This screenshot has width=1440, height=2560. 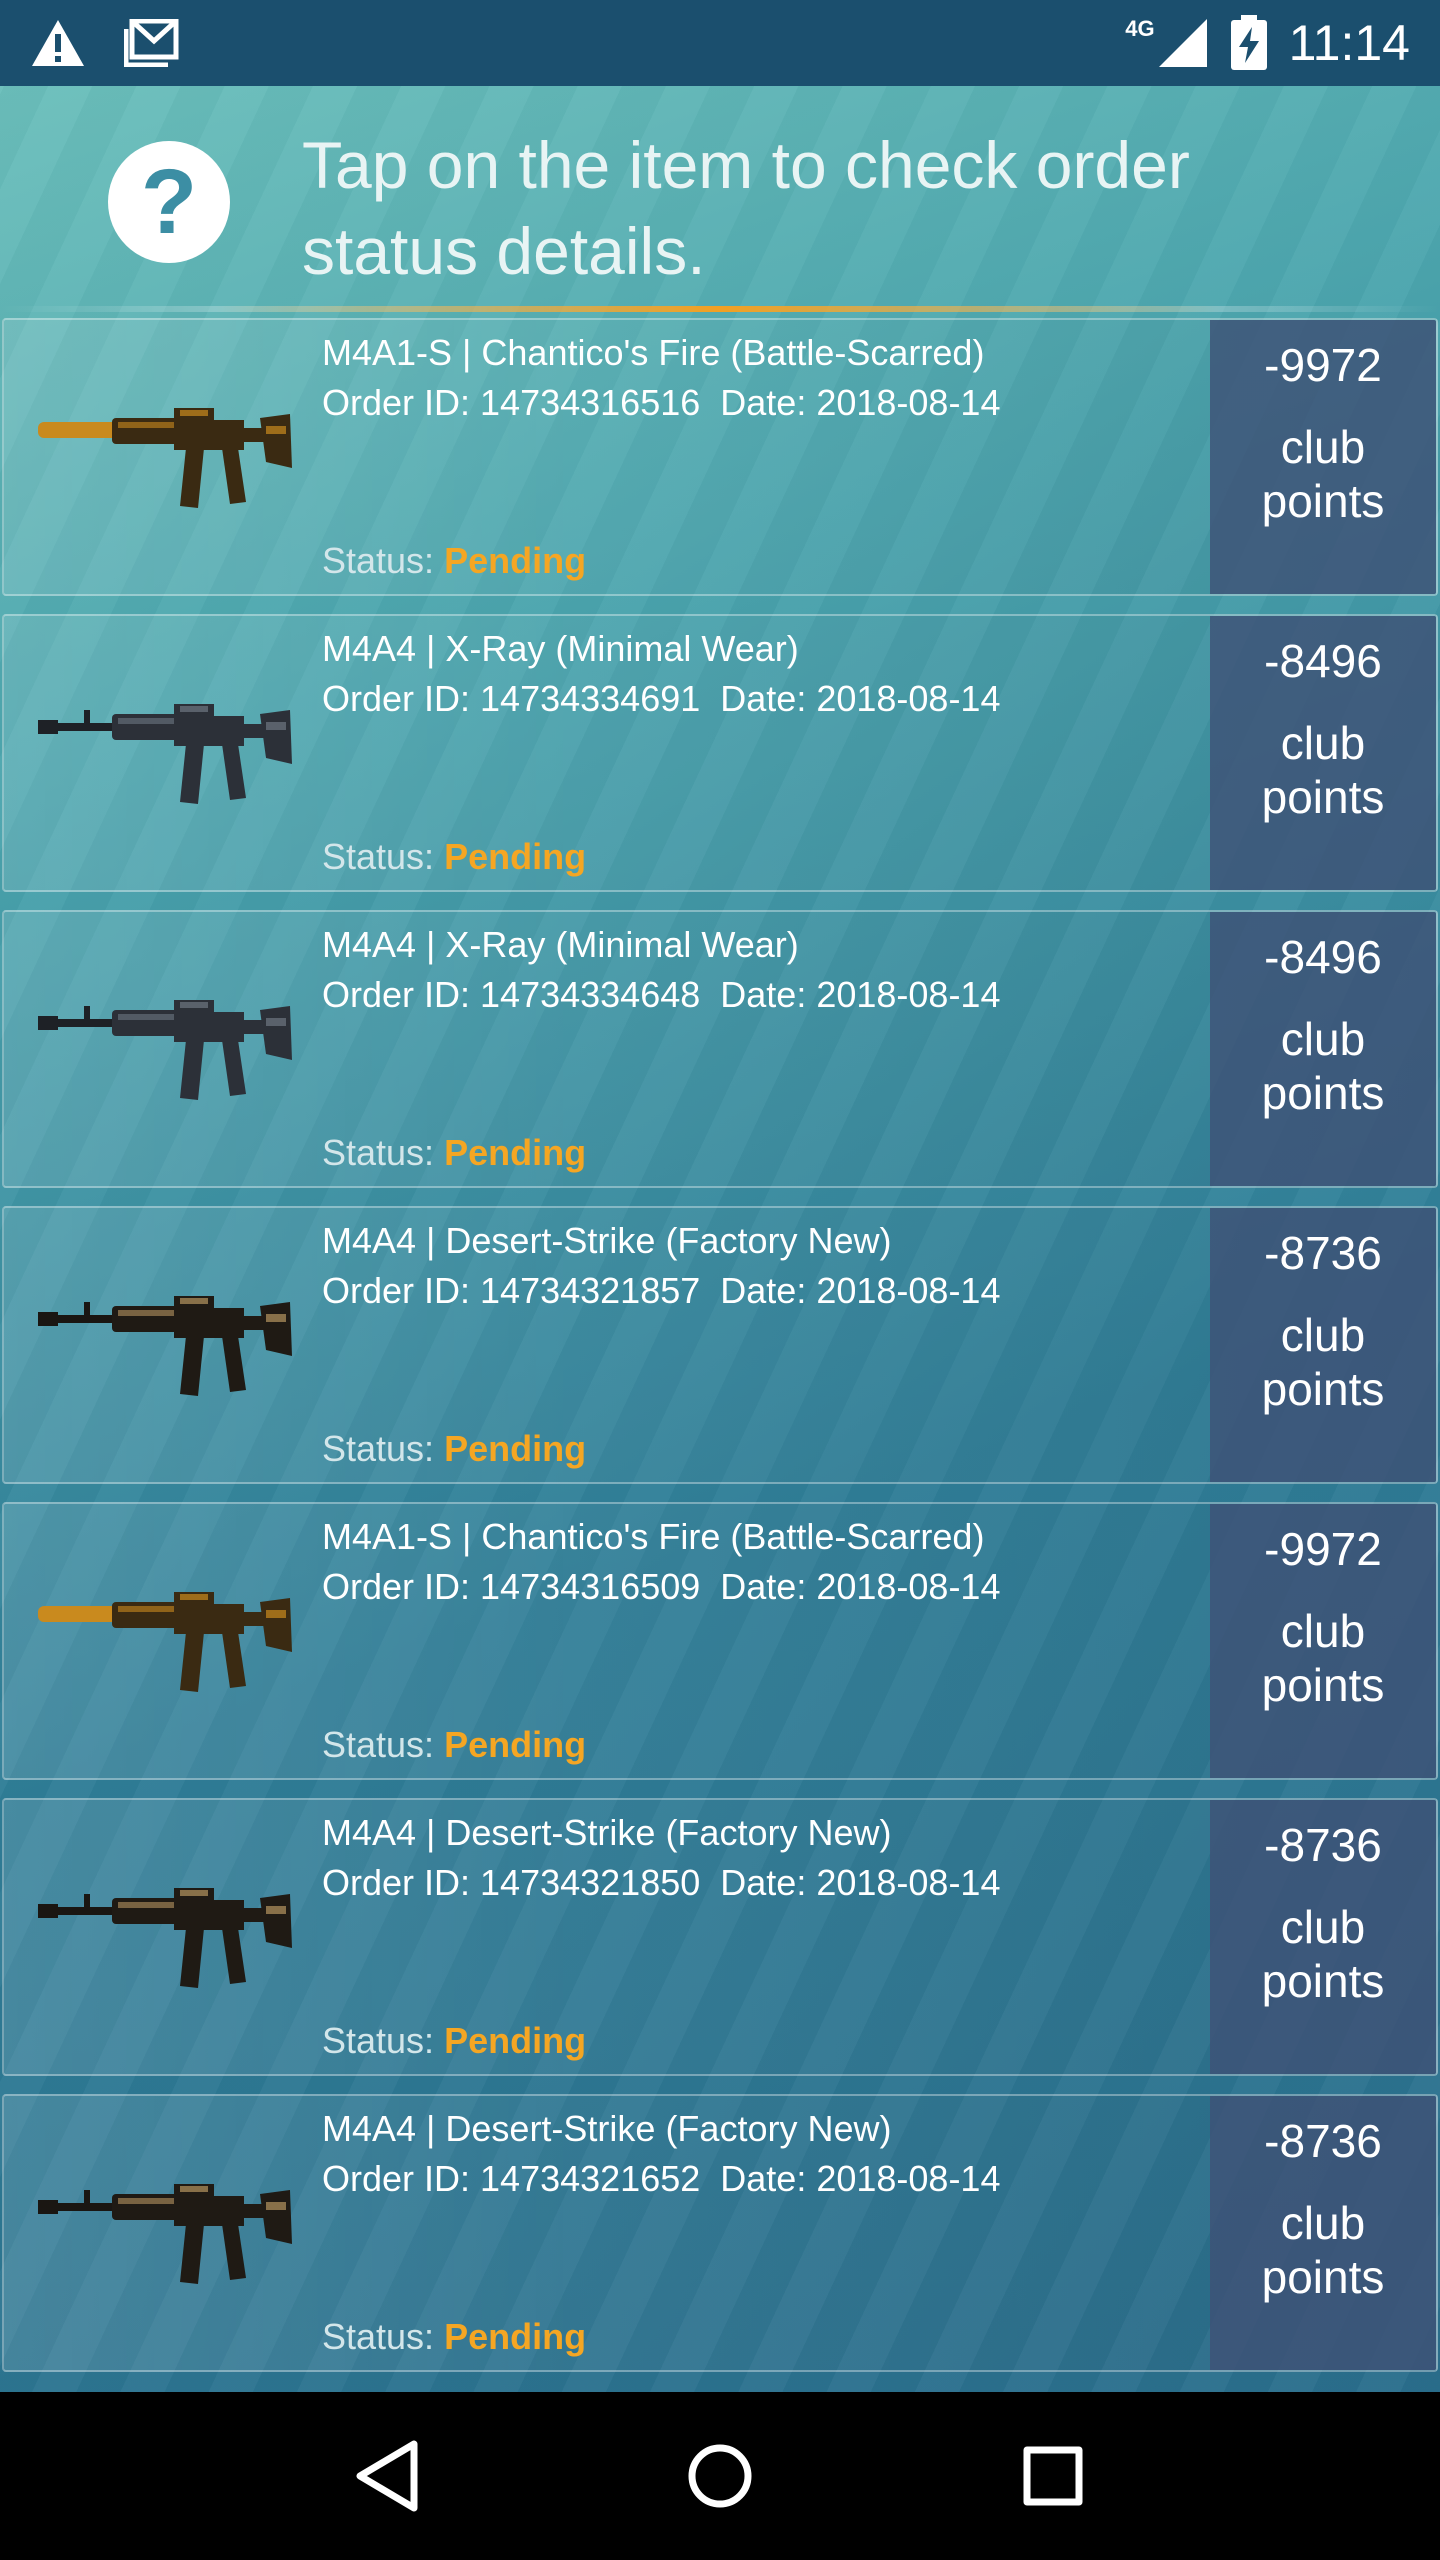 I want to click on back-icon, so click(x=387, y=2476).